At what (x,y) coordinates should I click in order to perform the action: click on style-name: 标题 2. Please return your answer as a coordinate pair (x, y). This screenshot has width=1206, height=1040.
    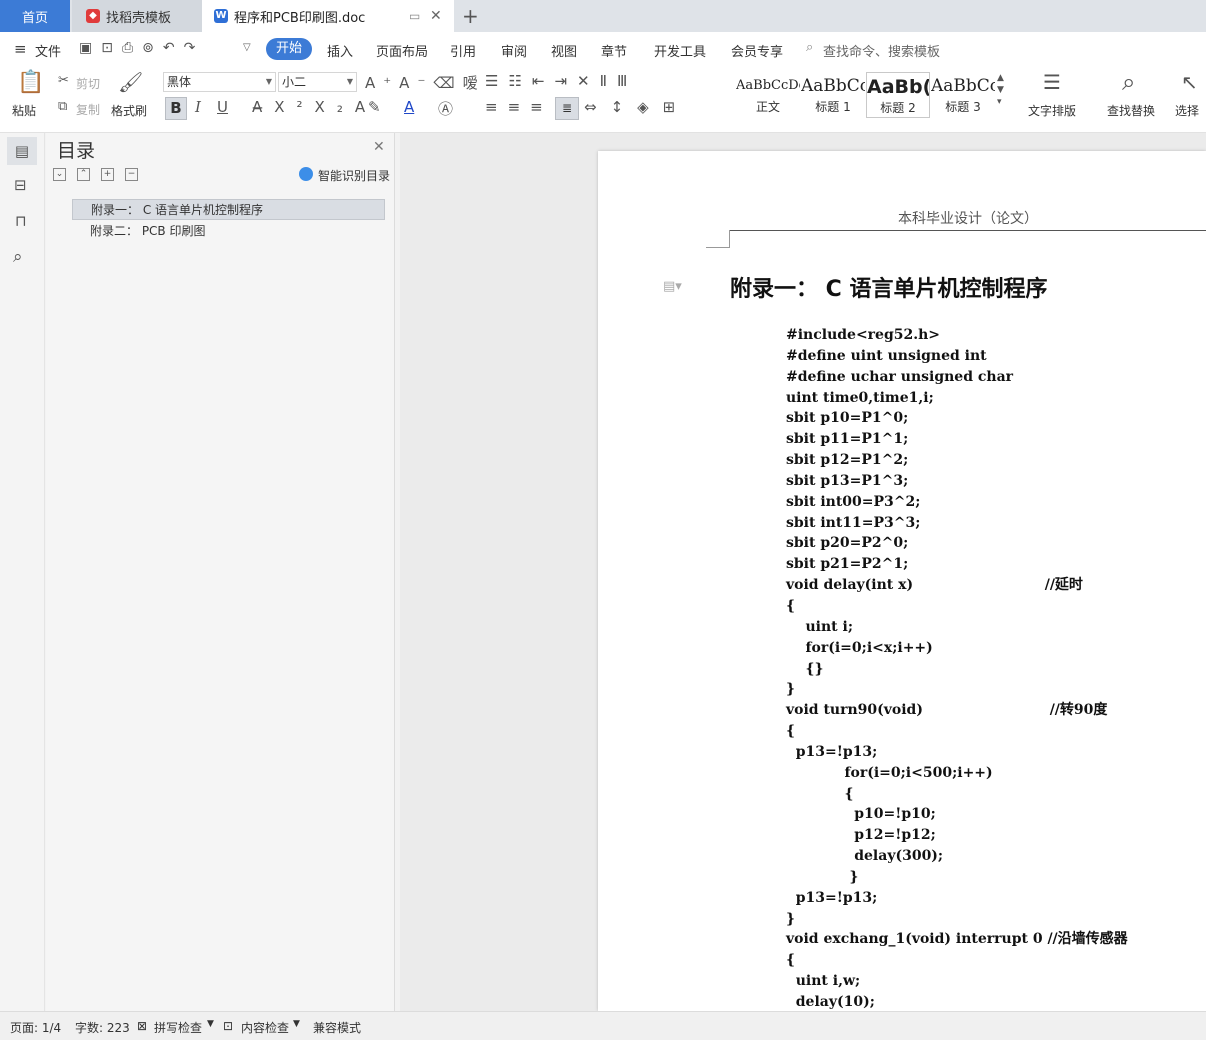
    Looking at the image, I should click on (898, 108).